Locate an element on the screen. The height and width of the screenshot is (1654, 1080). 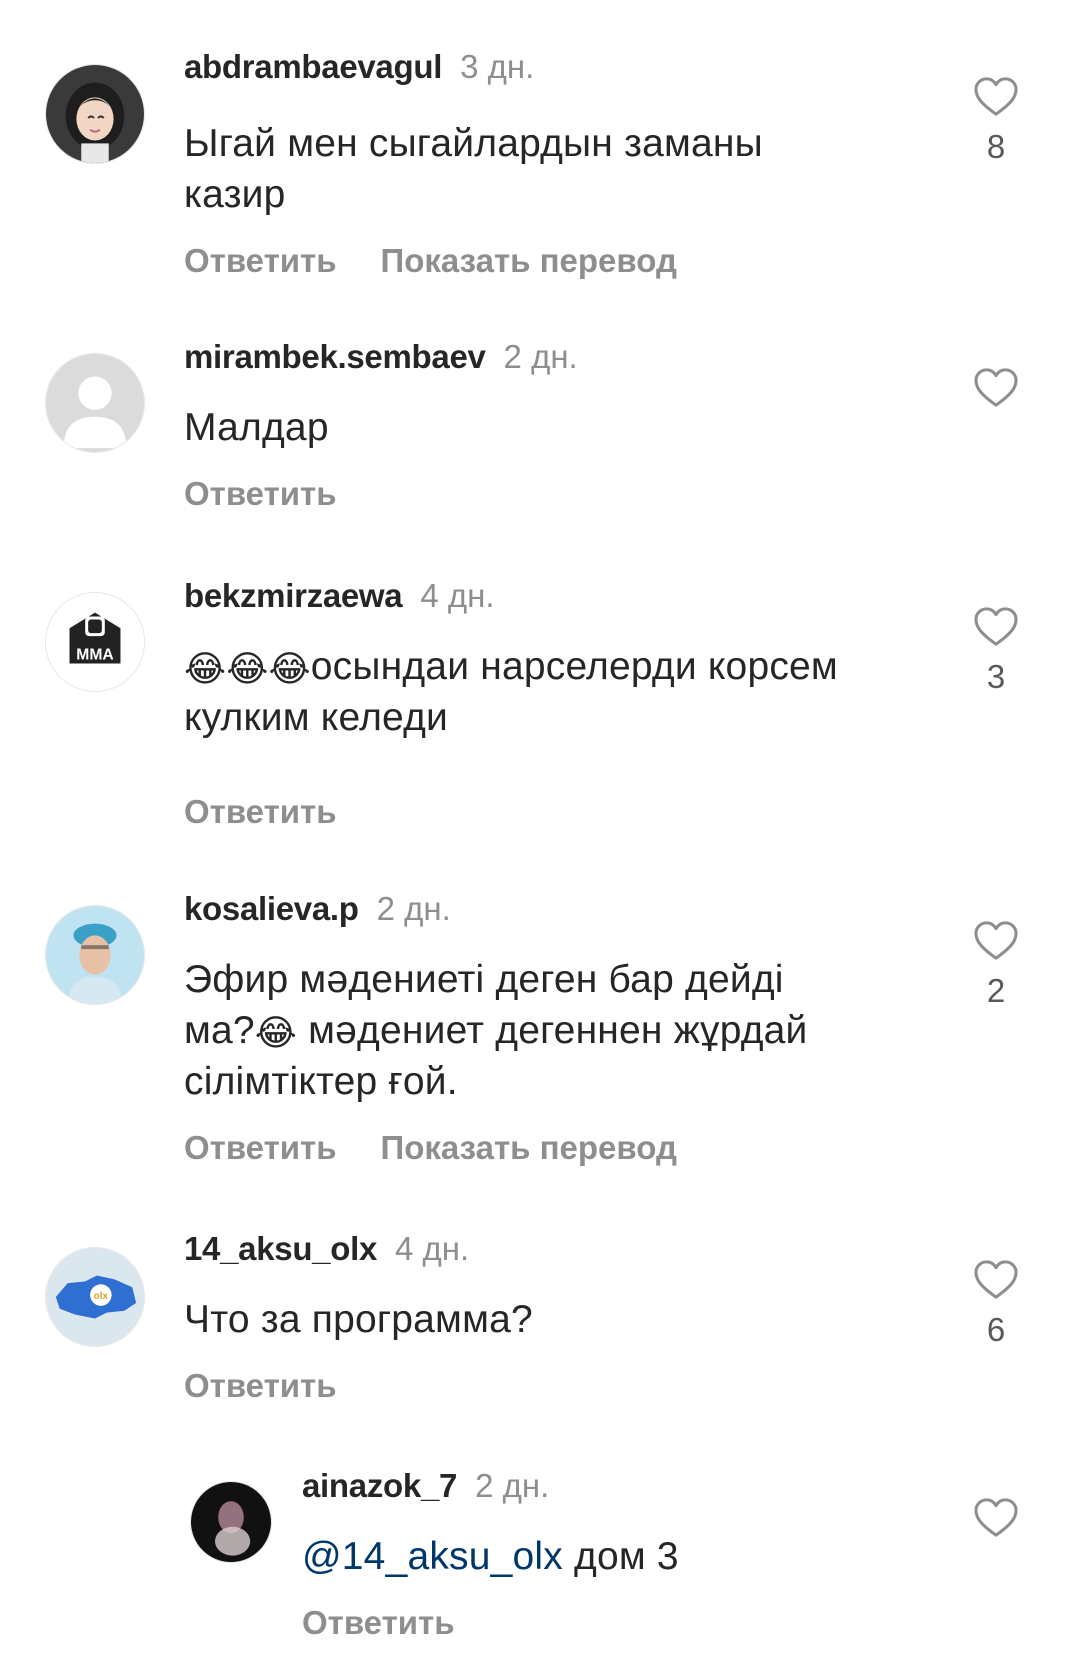
avatar-default-user-icon is located at coordinates (95, 403).